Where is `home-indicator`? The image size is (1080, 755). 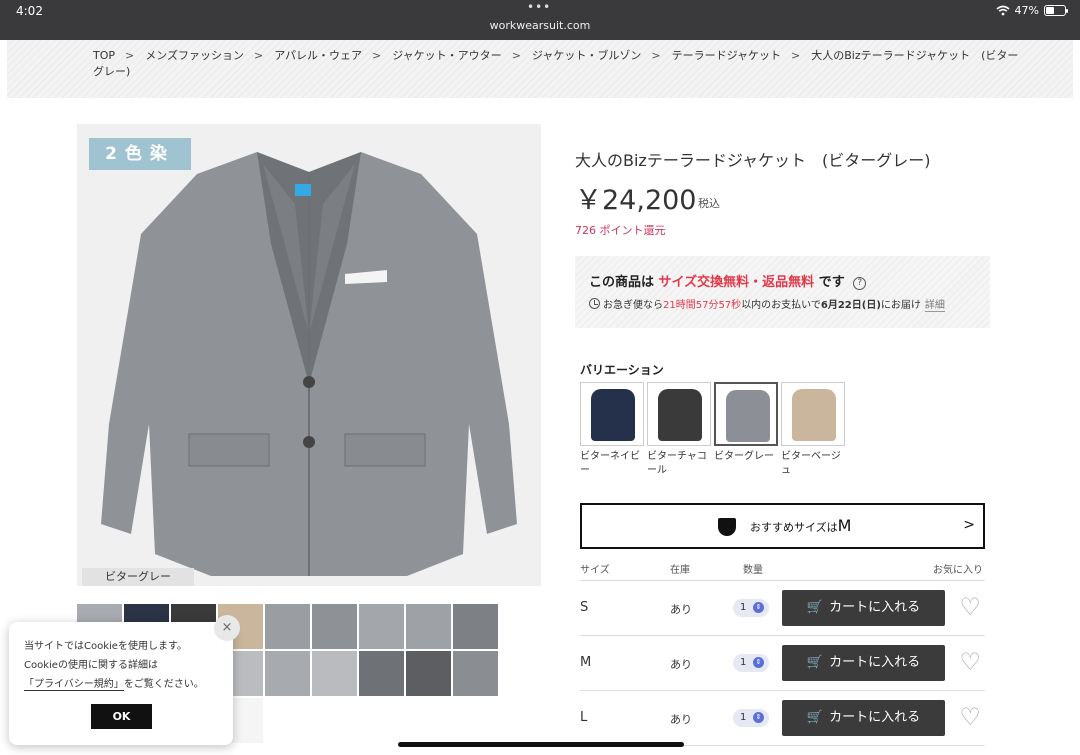 home-indicator is located at coordinates (541, 744).